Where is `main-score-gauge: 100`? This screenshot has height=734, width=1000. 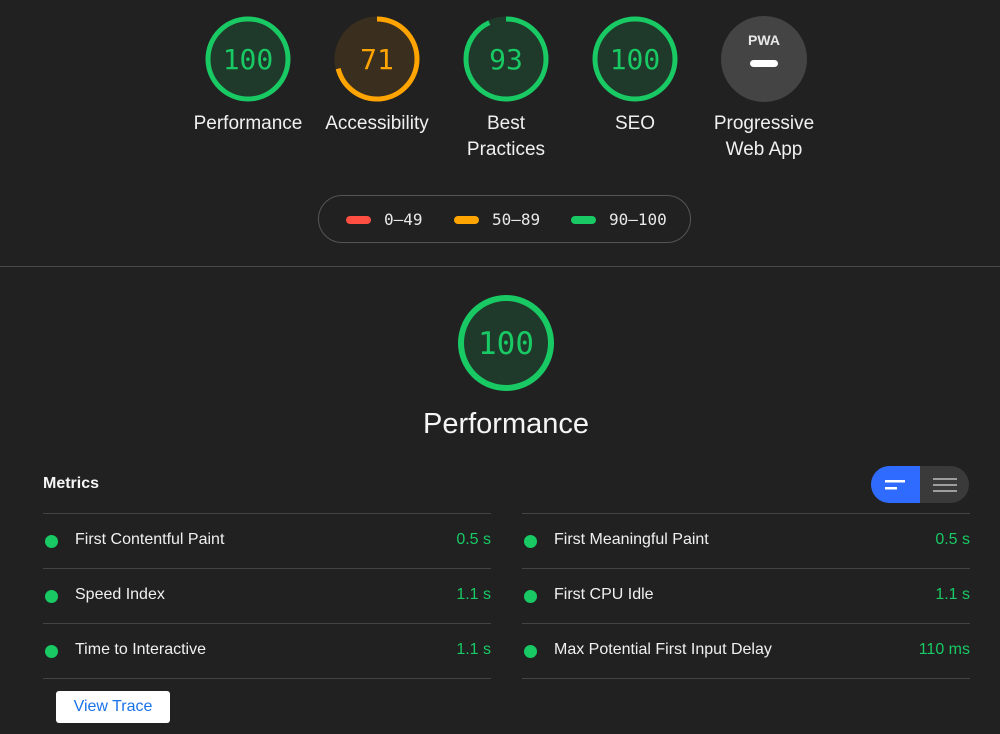 main-score-gauge: 100 is located at coordinates (506, 343).